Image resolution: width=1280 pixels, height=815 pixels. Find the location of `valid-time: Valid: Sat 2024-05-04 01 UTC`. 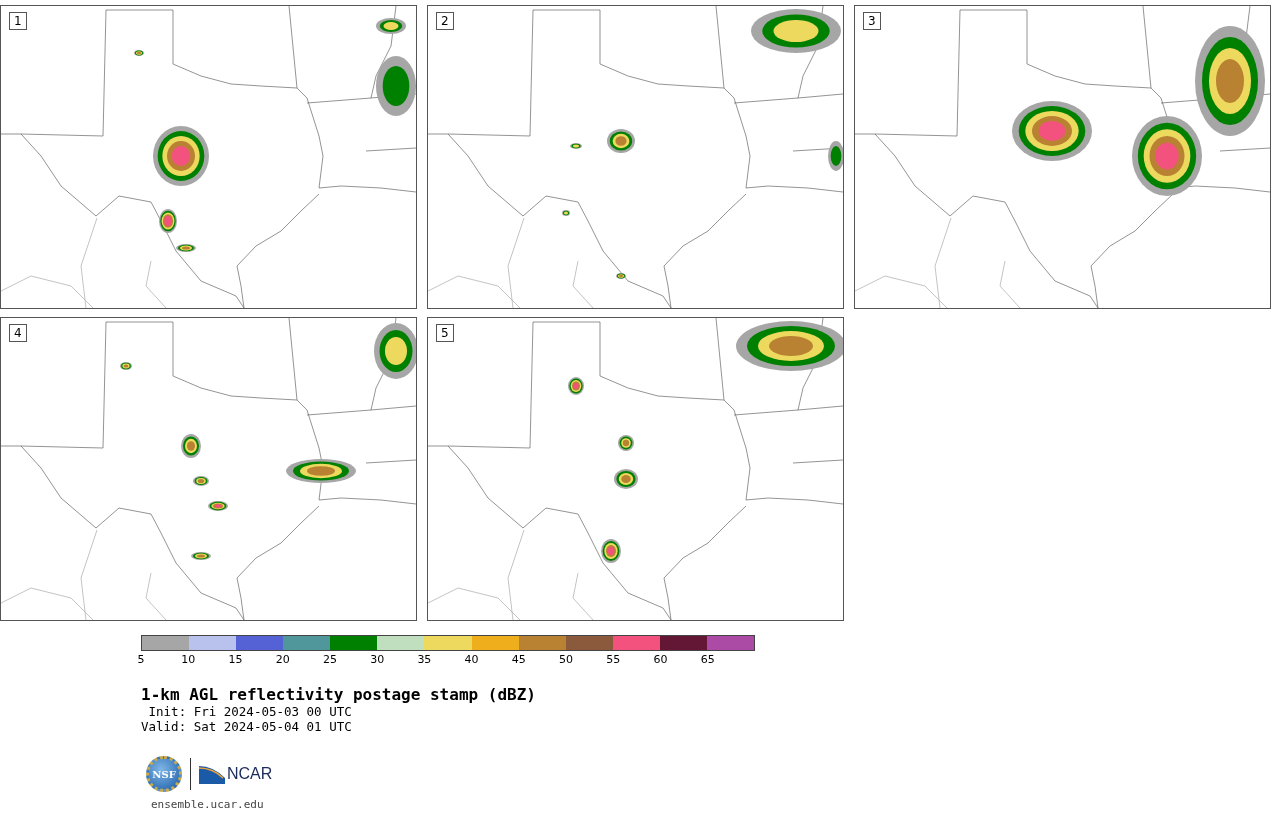

valid-time: Valid: Sat 2024-05-04 01 UTC is located at coordinates (247, 726).